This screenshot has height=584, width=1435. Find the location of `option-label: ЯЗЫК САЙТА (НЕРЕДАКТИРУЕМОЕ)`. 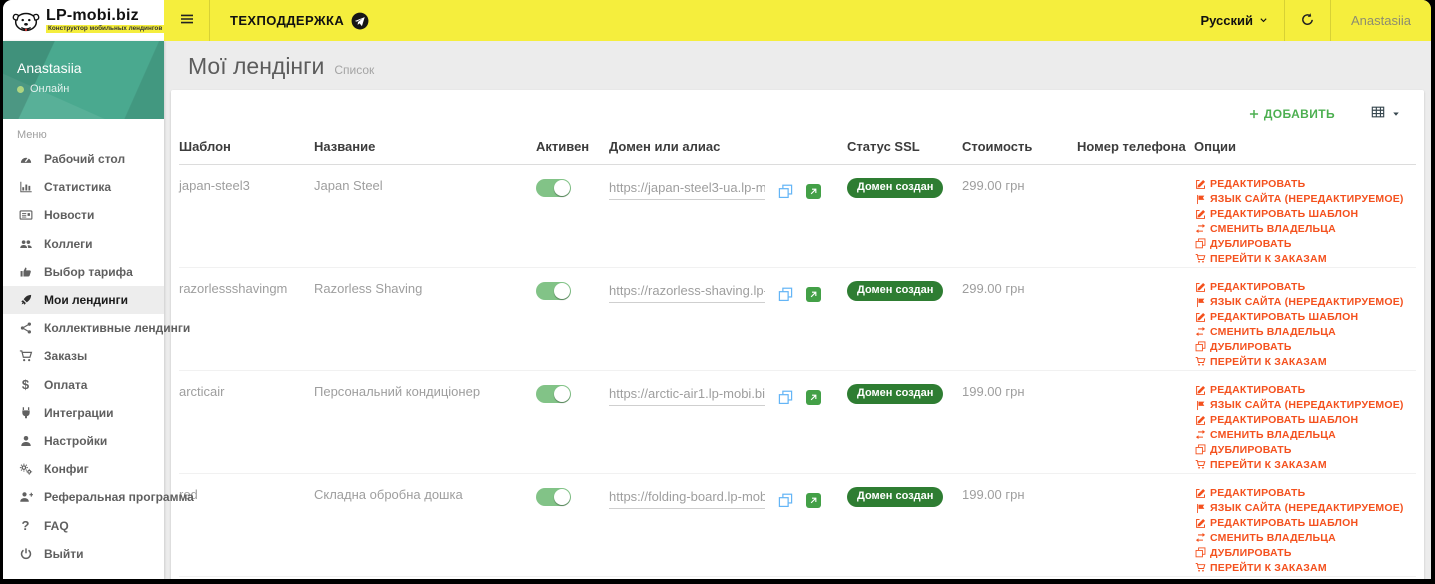

option-label: ЯЗЫК САЙТА (НЕРЕДАКТИРУЕМОЕ) is located at coordinates (1307, 507).